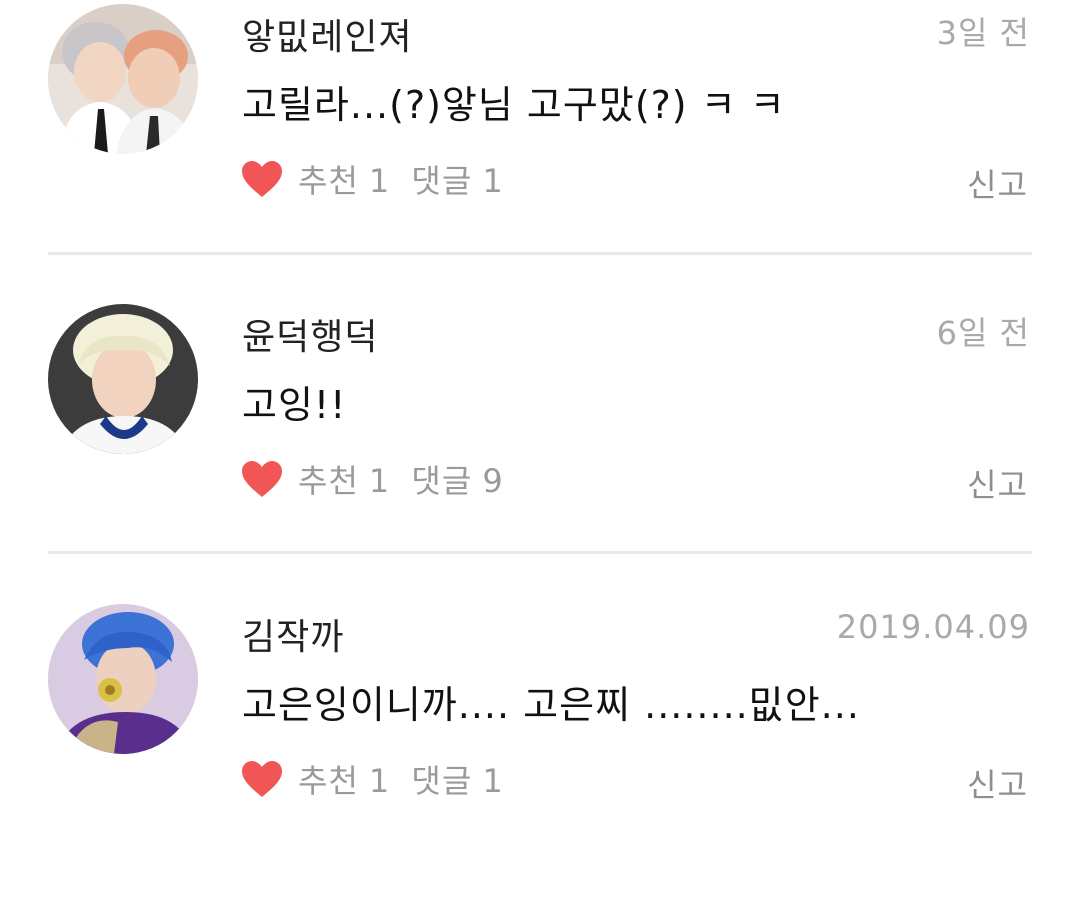 The image size is (1080, 900). What do you see at coordinates (983, 333) in the screenshot?
I see `timestamp: 6일 전` at bounding box center [983, 333].